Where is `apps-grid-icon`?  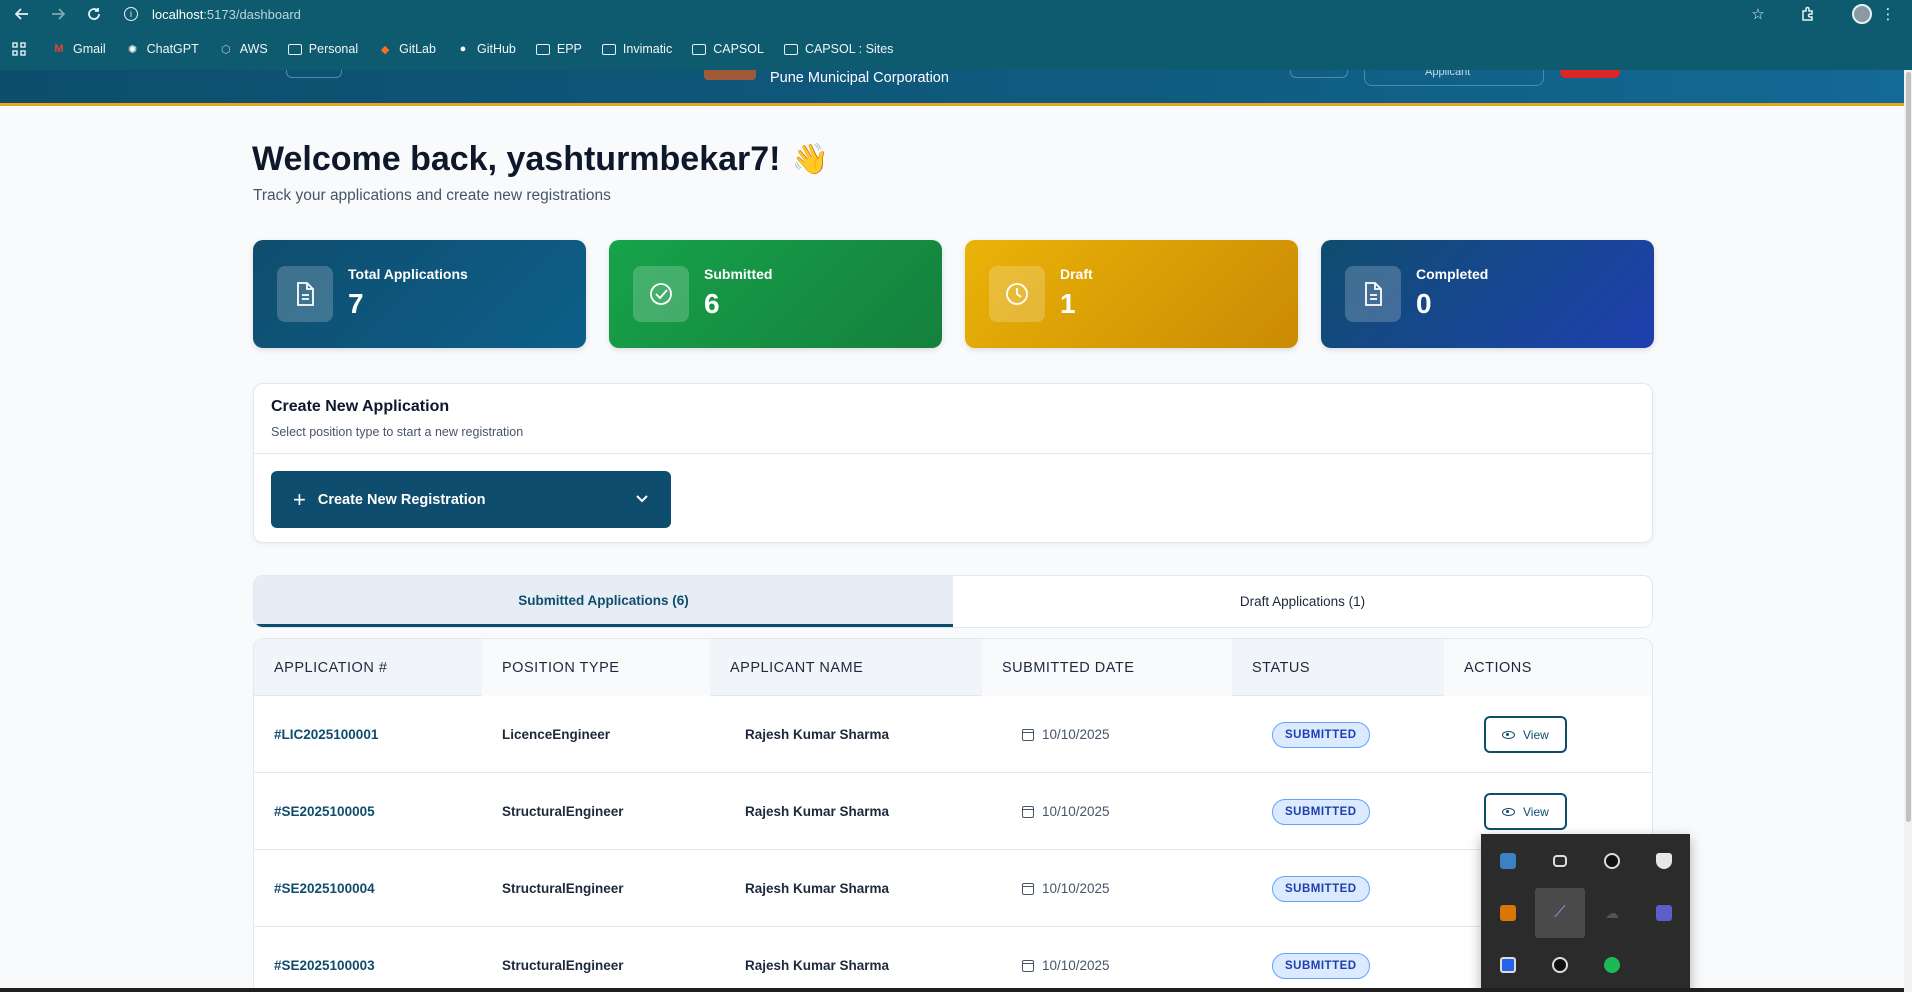
apps-grid-icon is located at coordinates (19, 49).